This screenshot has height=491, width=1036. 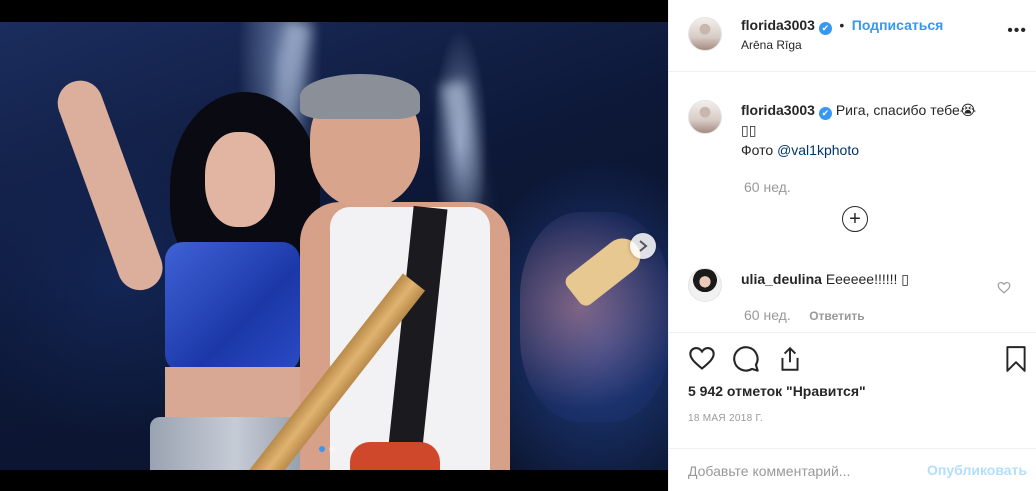 What do you see at coordinates (767, 187) in the screenshot?
I see `caption-timestamp: 60 нед.` at bounding box center [767, 187].